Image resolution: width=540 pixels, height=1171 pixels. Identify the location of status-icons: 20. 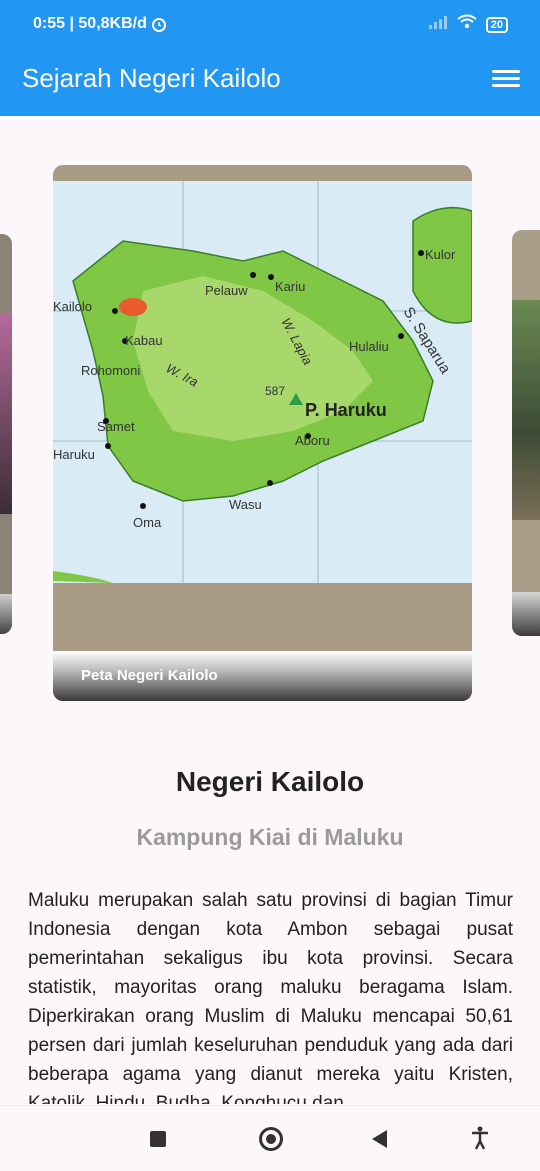
(468, 24).